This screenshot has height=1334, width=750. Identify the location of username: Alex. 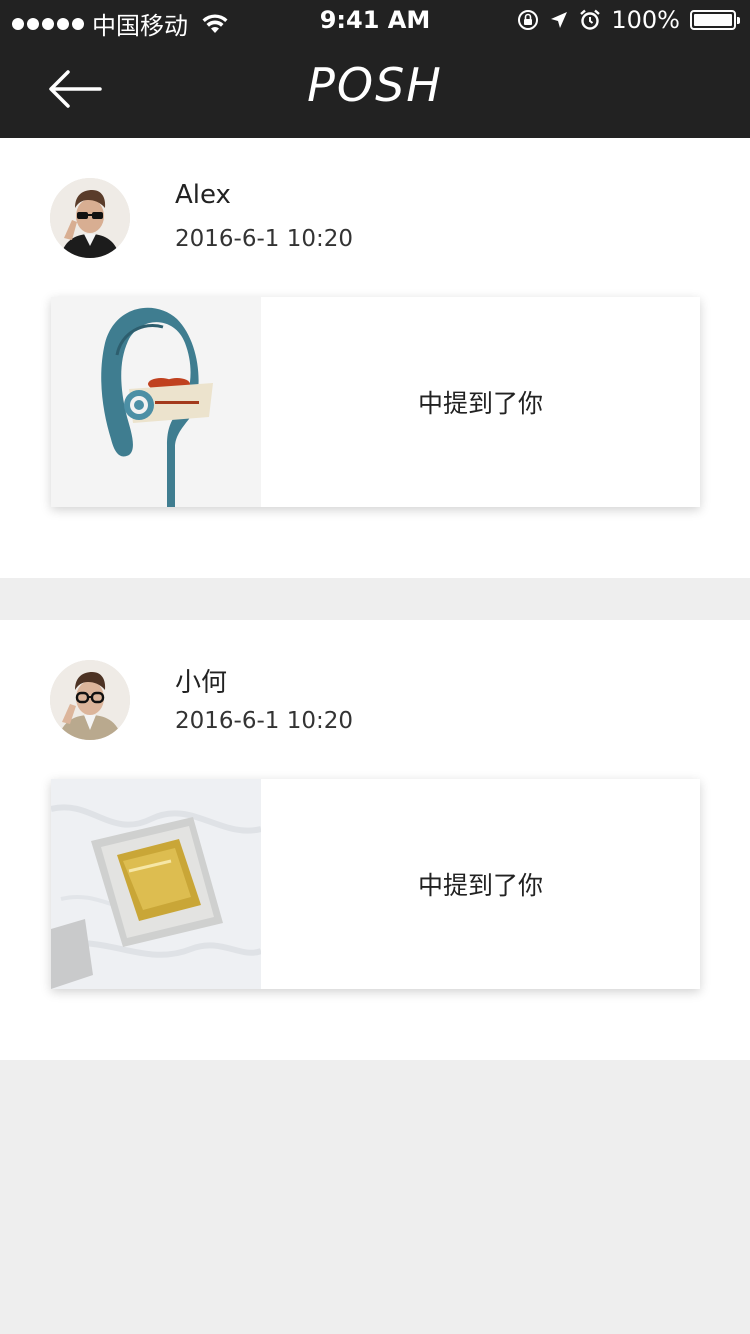
(203, 195).